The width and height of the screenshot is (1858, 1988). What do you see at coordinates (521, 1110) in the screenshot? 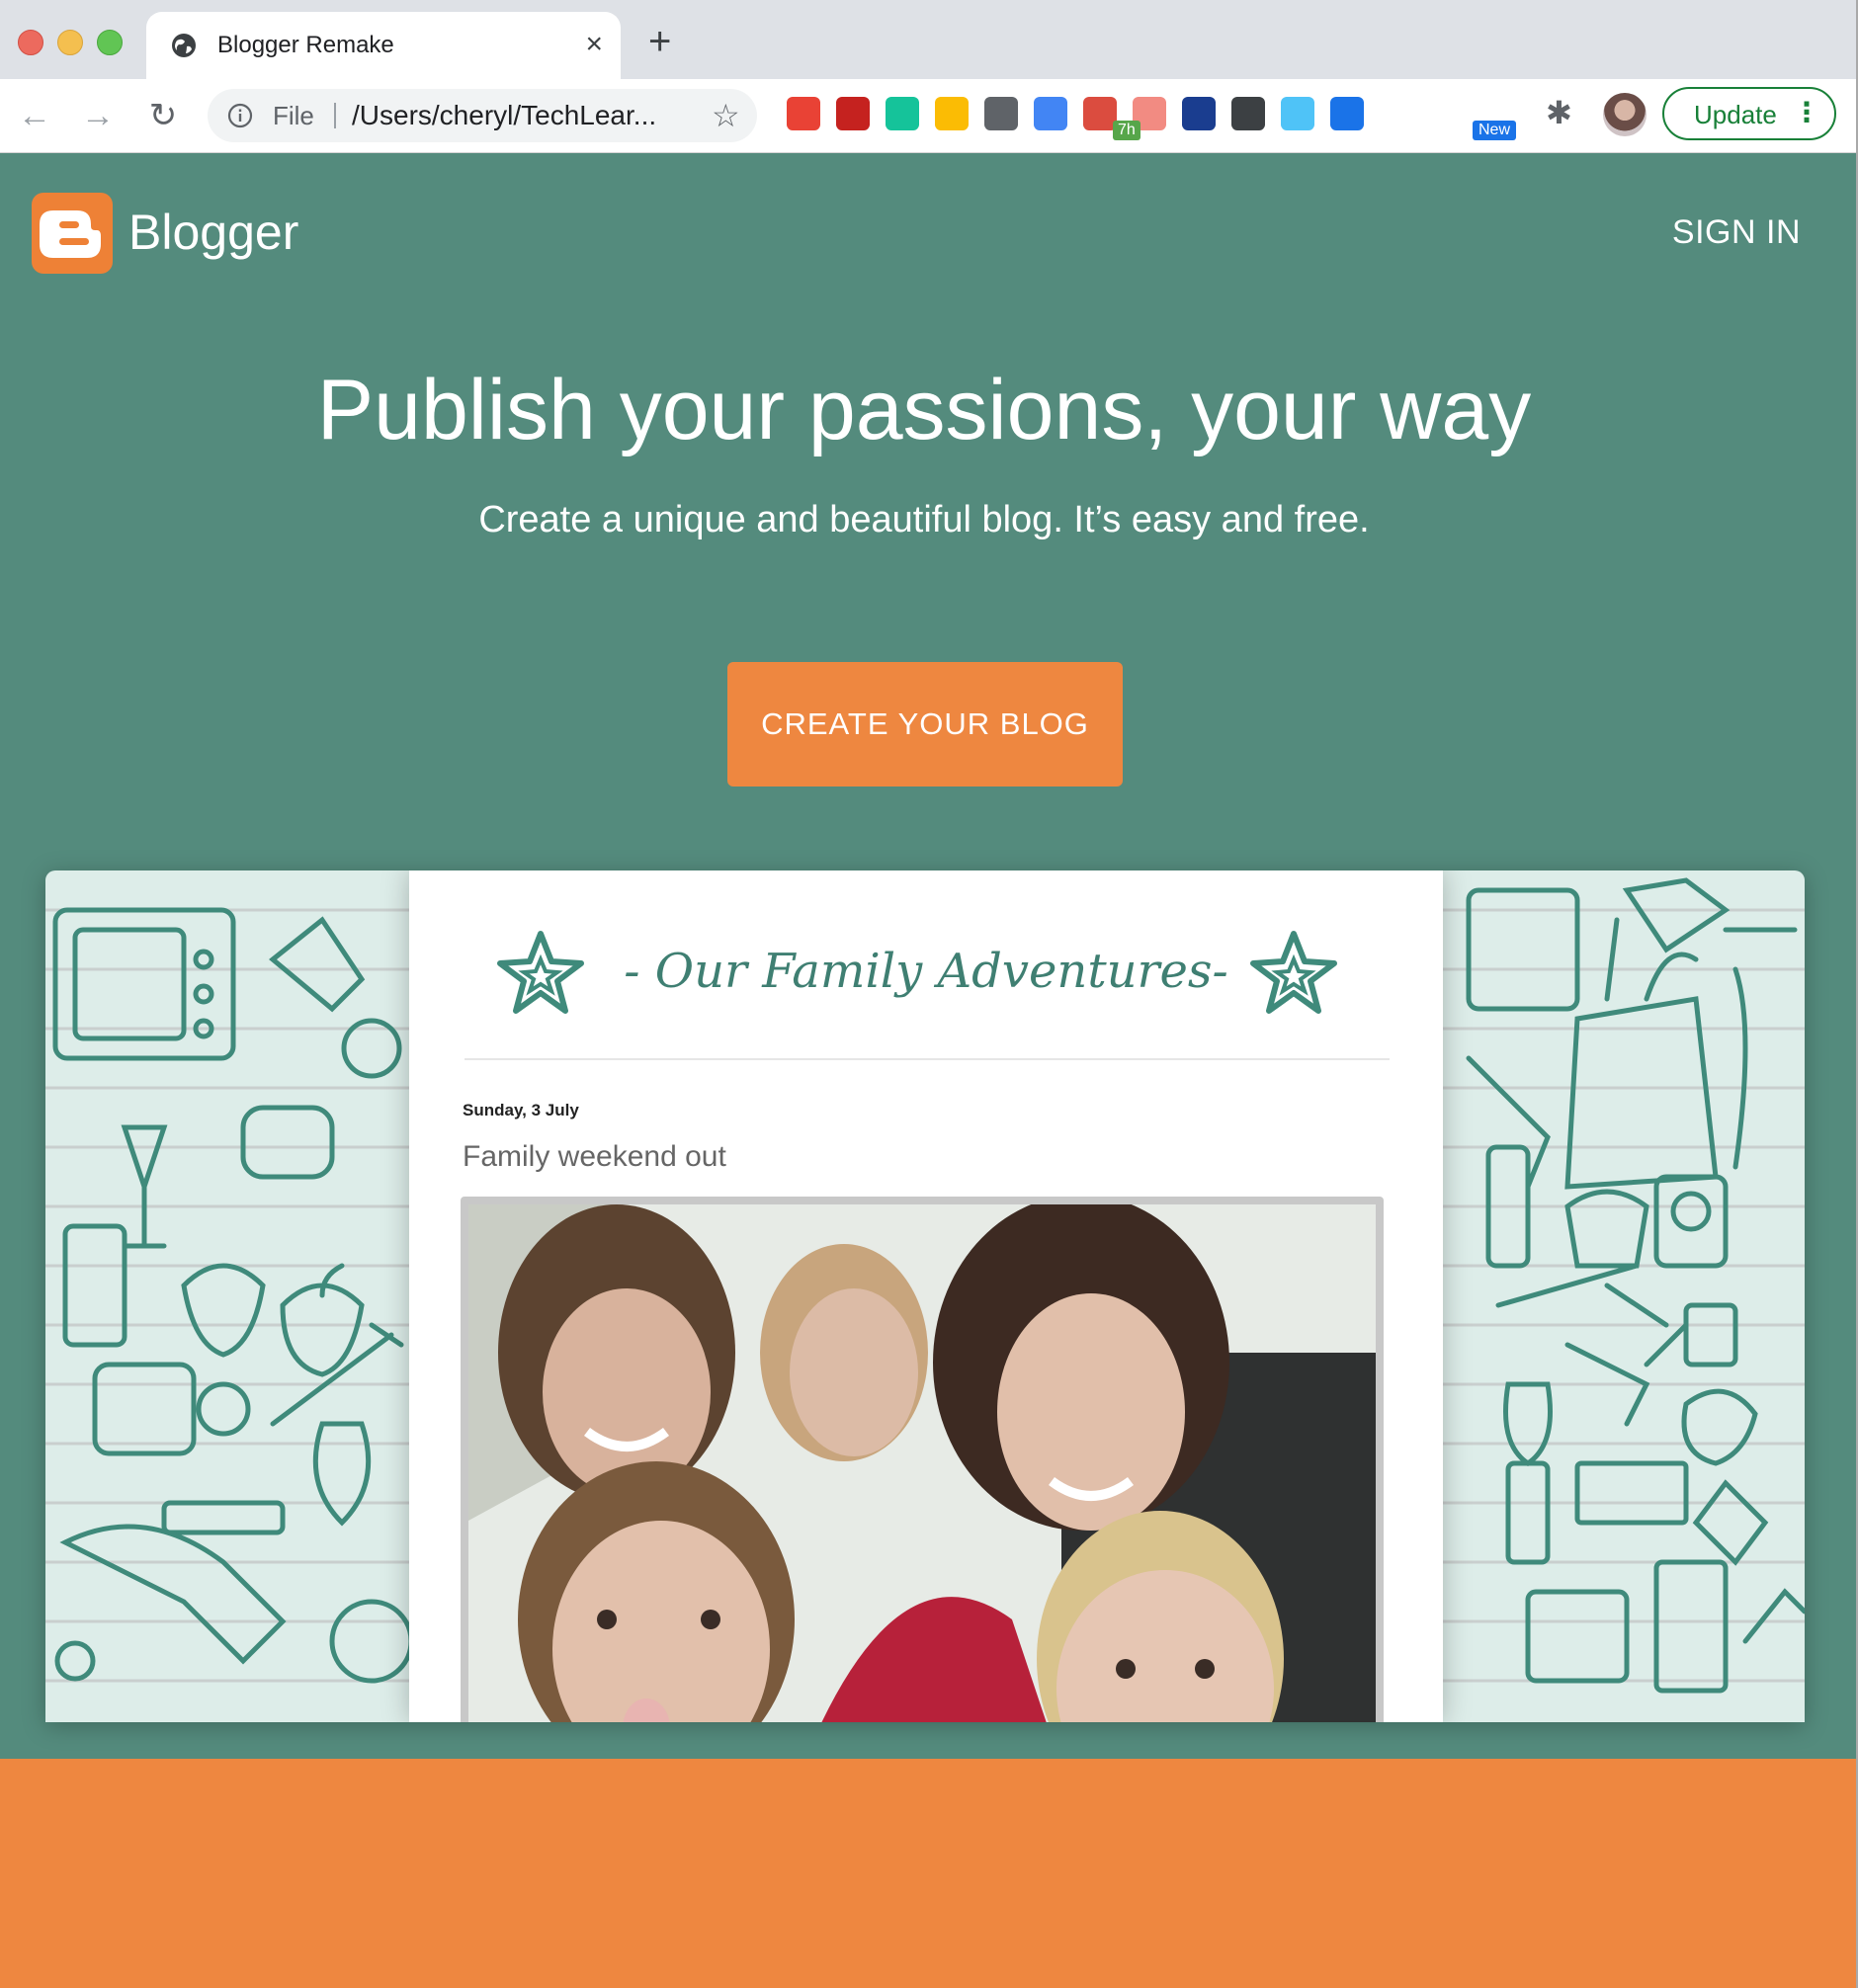
I see `post-date: Sunday, 3 July` at bounding box center [521, 1110].